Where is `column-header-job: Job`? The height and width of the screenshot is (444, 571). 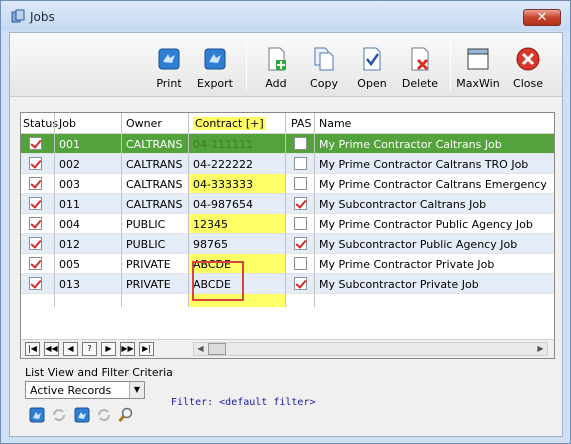 column-header-job: Job is located at coordinates (67, 123).